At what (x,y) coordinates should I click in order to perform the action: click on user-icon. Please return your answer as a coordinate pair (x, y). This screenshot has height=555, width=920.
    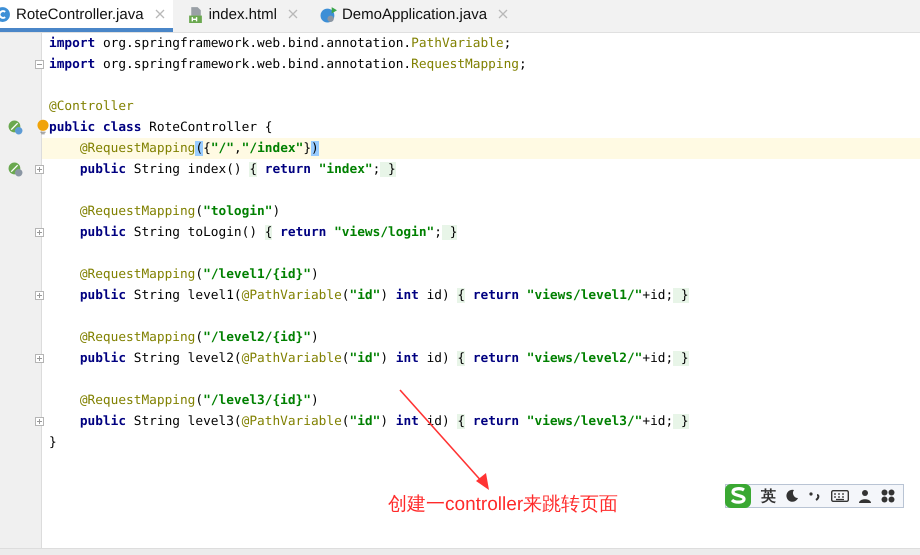
    Looking at the image, I should click on (865, 496).